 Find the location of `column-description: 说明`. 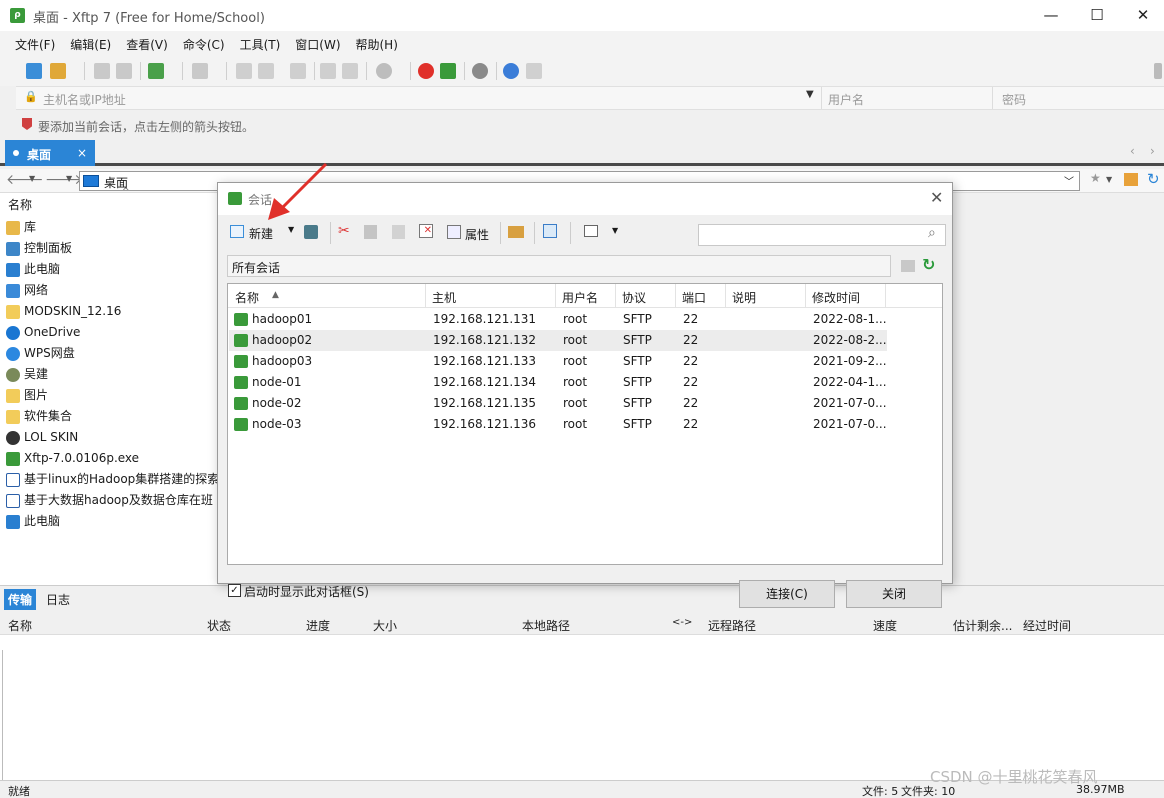

column-description: 说明 is located at coordinates (744, 297).